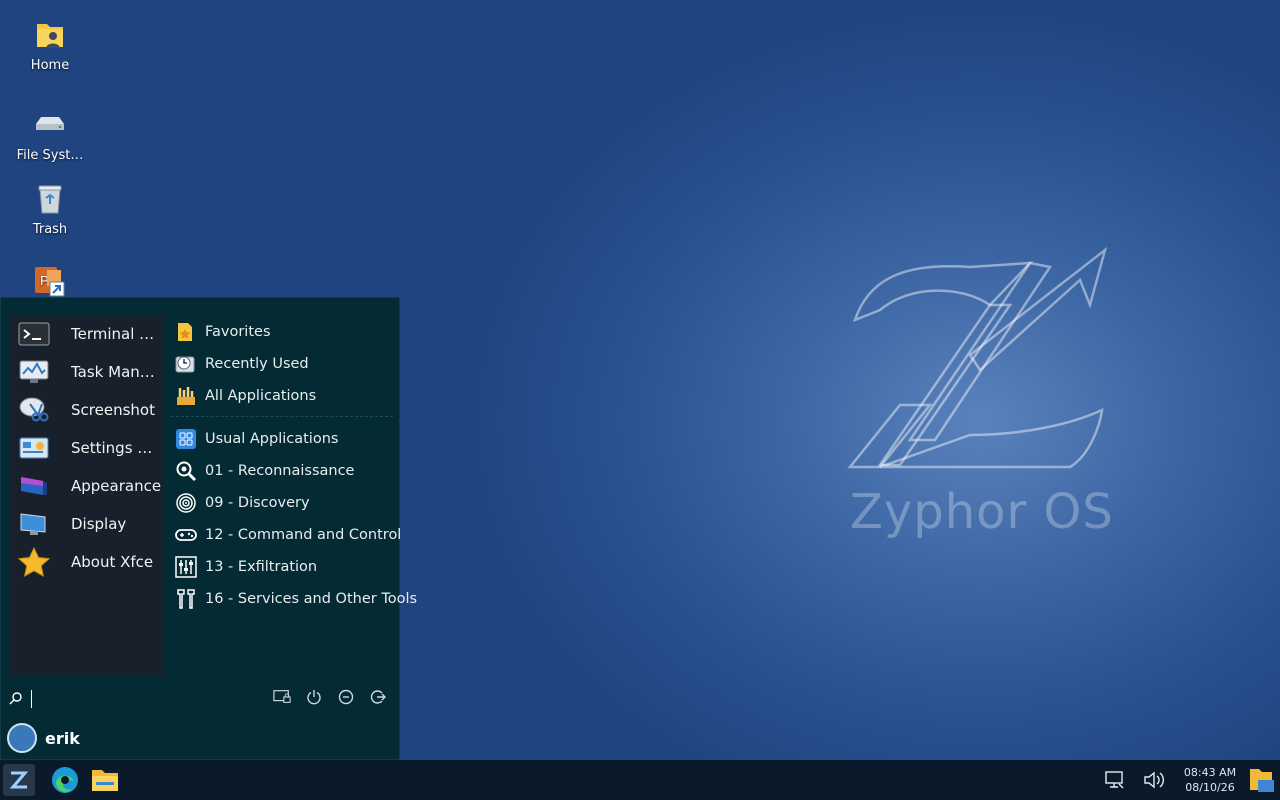  Describe the element at coordinates (34, 372) in the screenshot. I see `task-manager-icon` at that location.